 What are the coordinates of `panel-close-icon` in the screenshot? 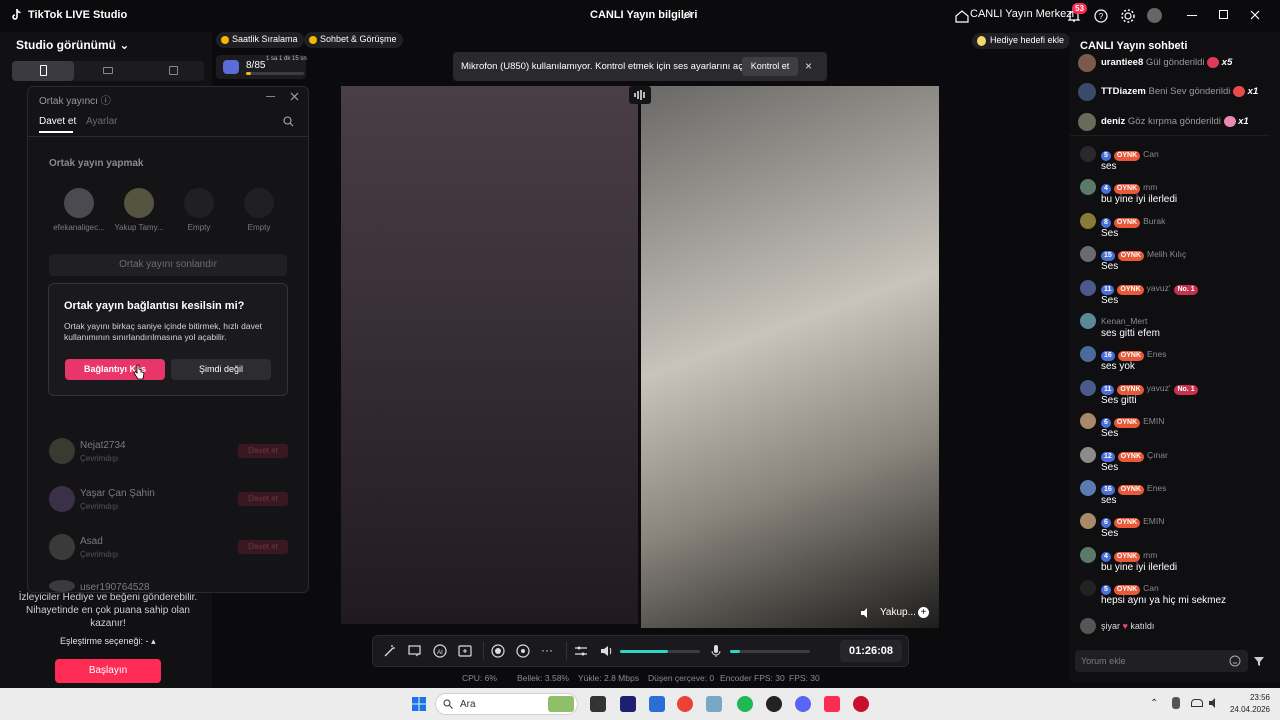 It's located at (294, 96).